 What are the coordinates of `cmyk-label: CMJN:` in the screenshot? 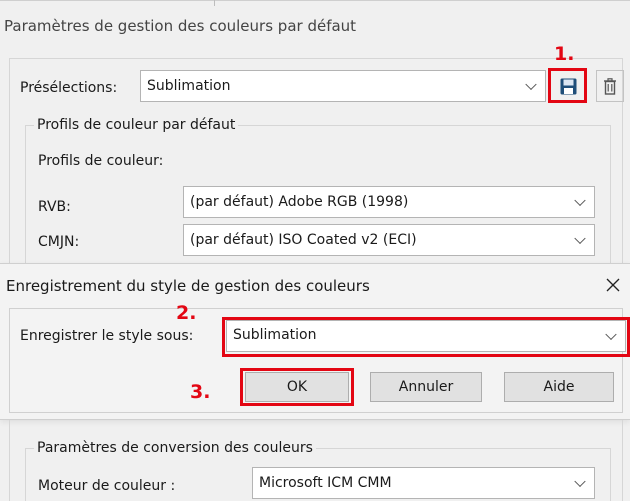 It's located at (59, 242).